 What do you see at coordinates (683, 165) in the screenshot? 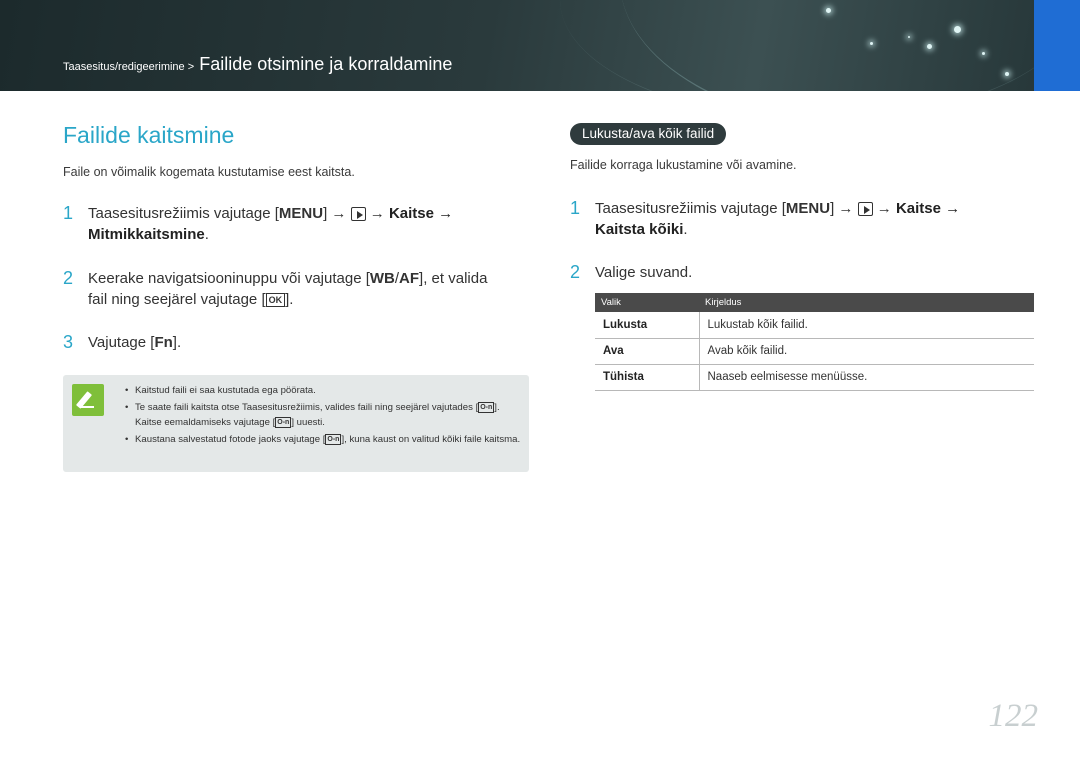
I see `right-intro: Failide korraga lukustamine või avamine.` at bounding box center [683, 165].